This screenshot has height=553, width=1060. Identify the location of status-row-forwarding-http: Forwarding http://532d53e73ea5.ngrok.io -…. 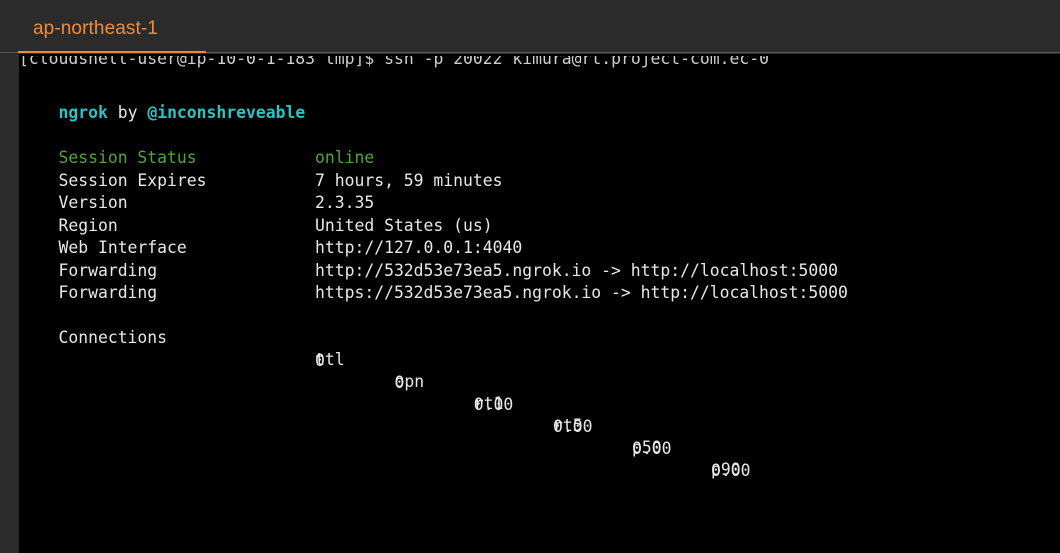
(519, 259).